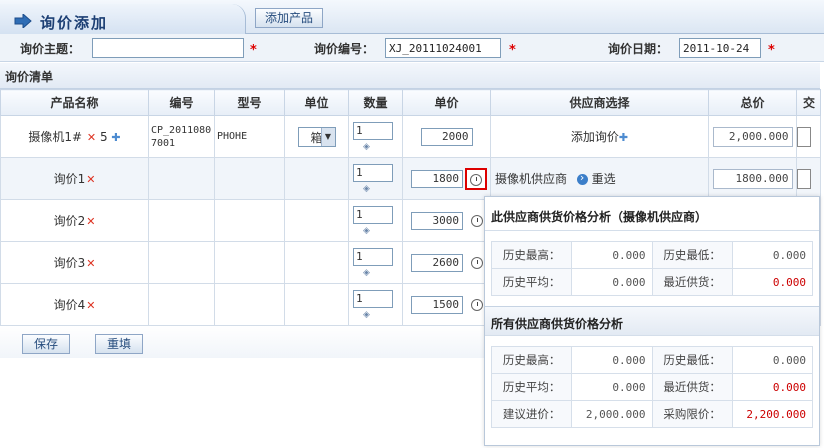 The width and height of the screenshot is (824, 448). Describe the element at coordinates (232, 136) in the screenshot. I see `product-model: PHOHE` at that location.